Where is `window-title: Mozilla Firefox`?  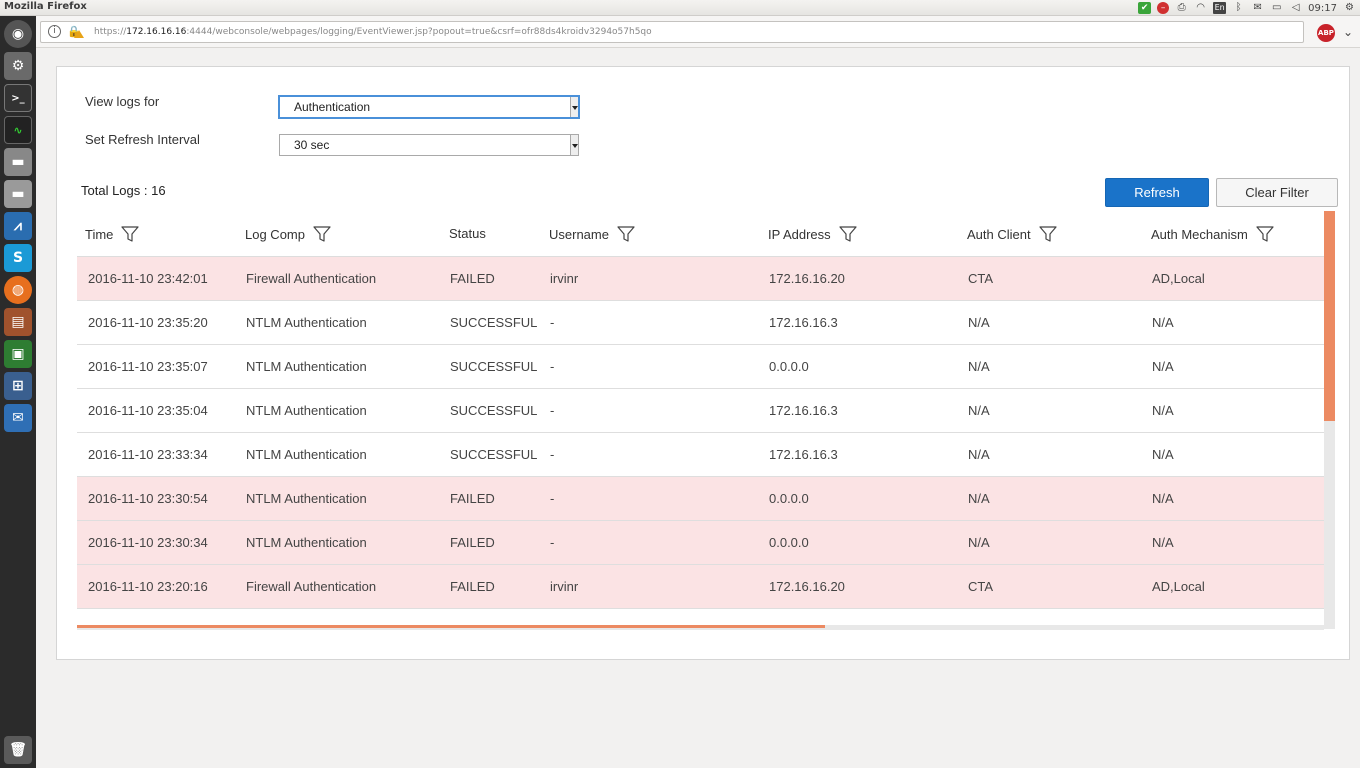 window-title: Mozilla Firefox is located at coordinates (45, 6).